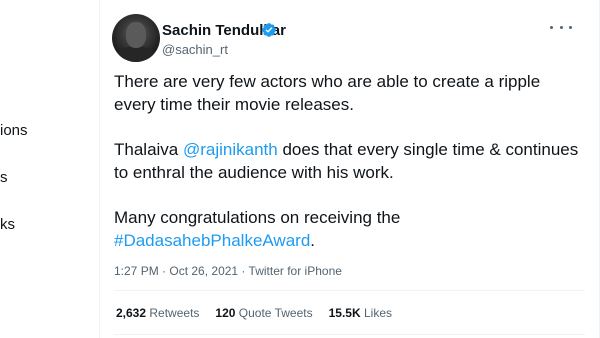 The height and width of the screenshot is (338, 600). I want to click on more-dots-icon, so click(561, 27).